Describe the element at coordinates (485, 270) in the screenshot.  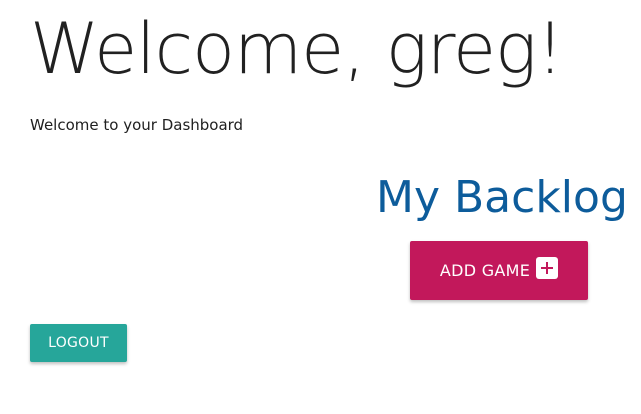
I see `add-game-label: ADD GAME` at that location.